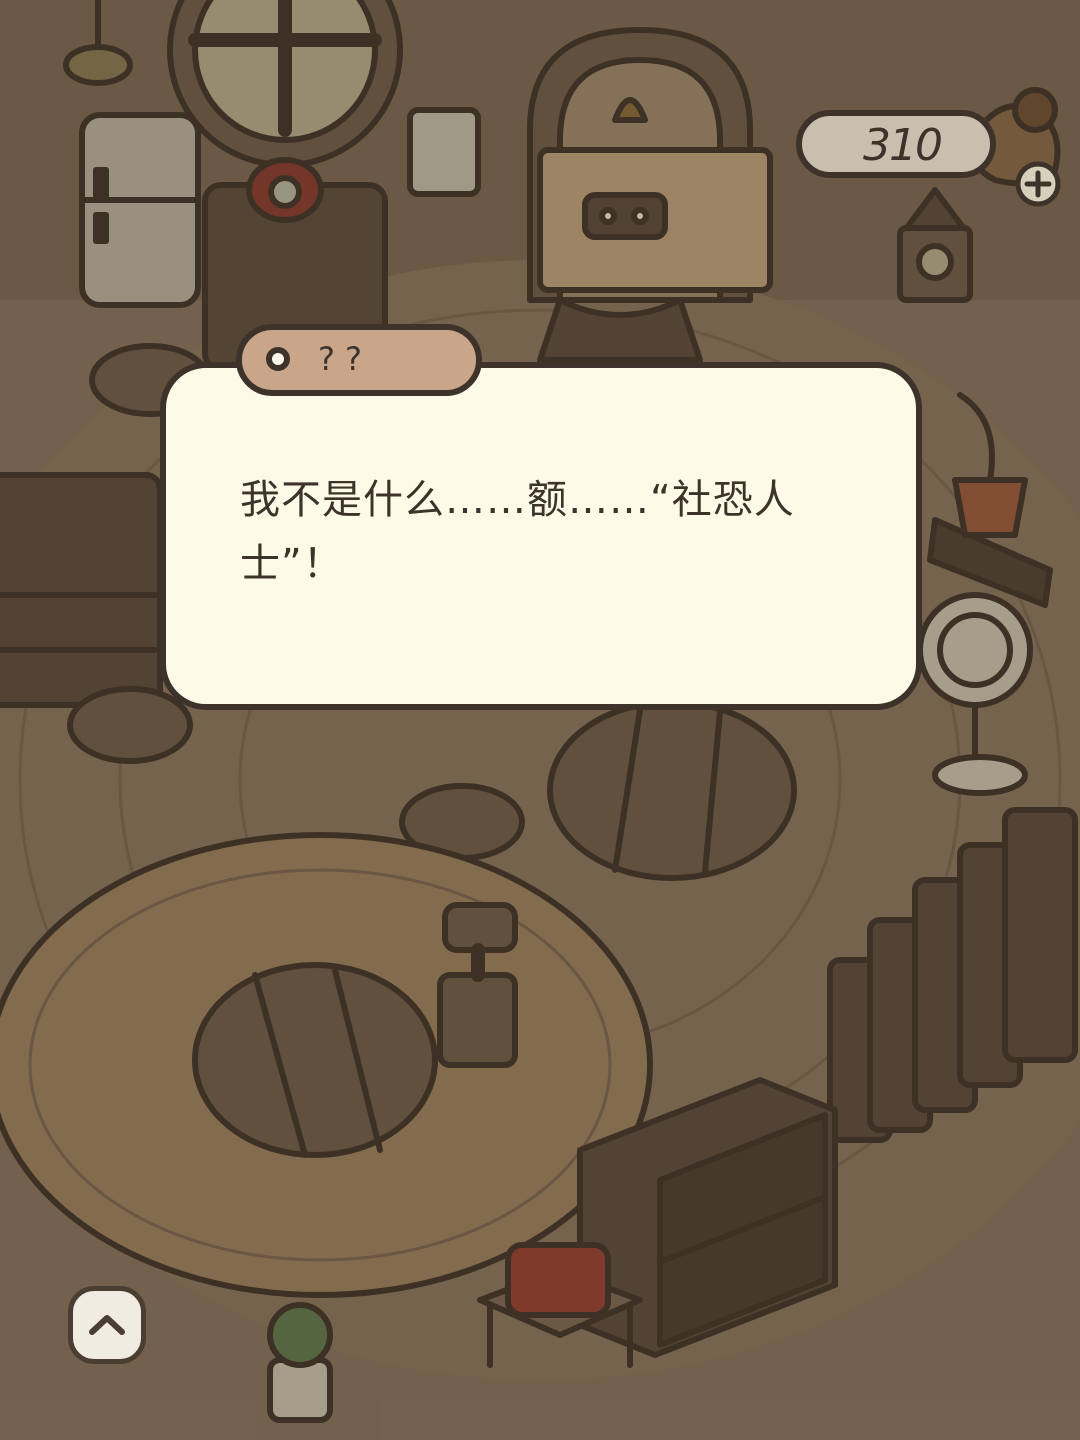  I want to click on wall-calendar, so click(444, 152).